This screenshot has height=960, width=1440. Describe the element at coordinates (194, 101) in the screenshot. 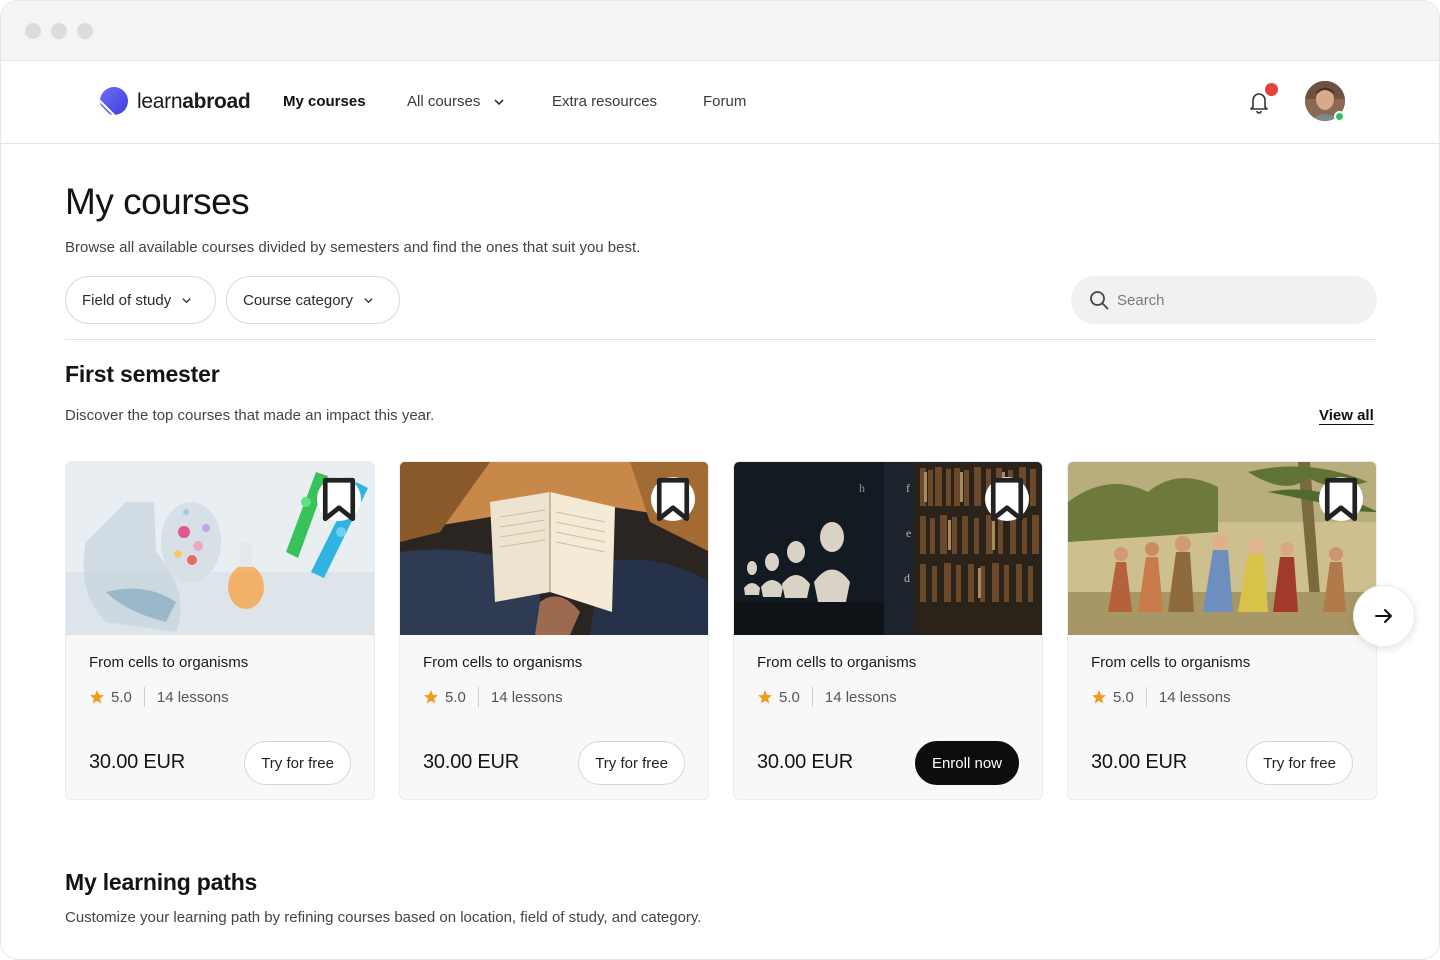

I see `brand-name: learnabroad` at that location.